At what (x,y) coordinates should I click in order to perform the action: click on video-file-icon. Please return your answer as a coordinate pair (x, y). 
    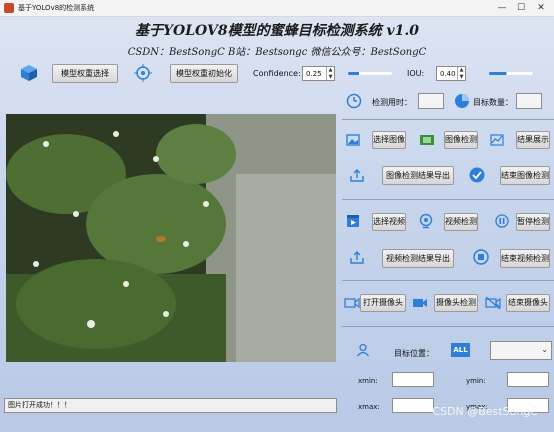
    Looking at the image, I should click on (353, 221).